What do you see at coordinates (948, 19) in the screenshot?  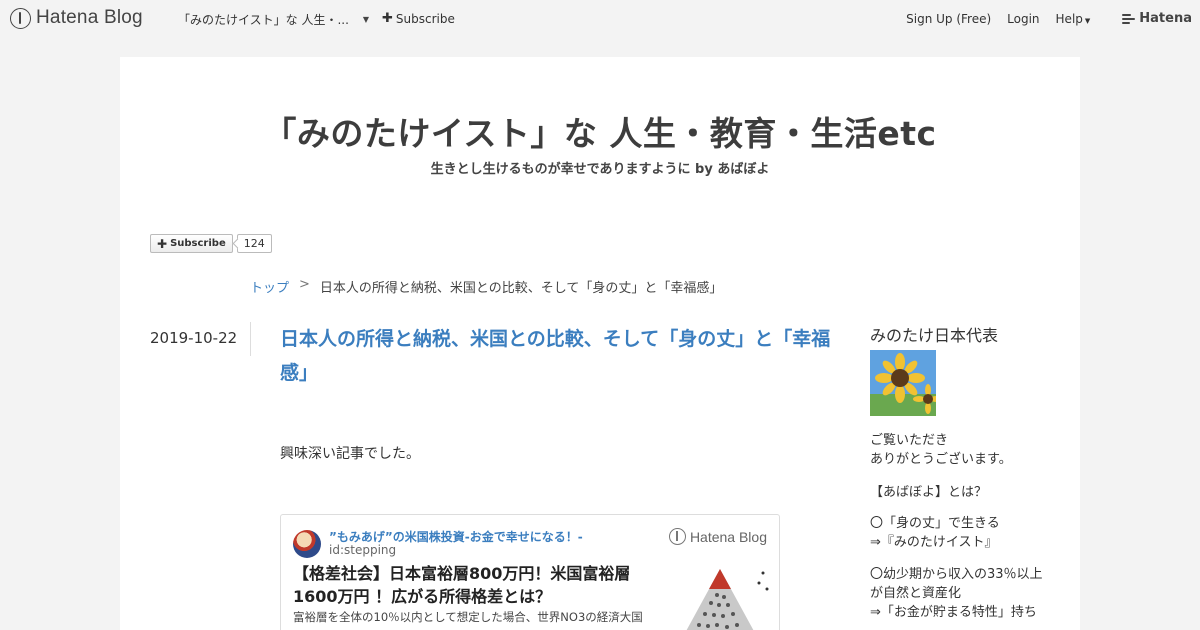 I see `signup-link: Sign Up (Free)` at bounding box center [948, 19].